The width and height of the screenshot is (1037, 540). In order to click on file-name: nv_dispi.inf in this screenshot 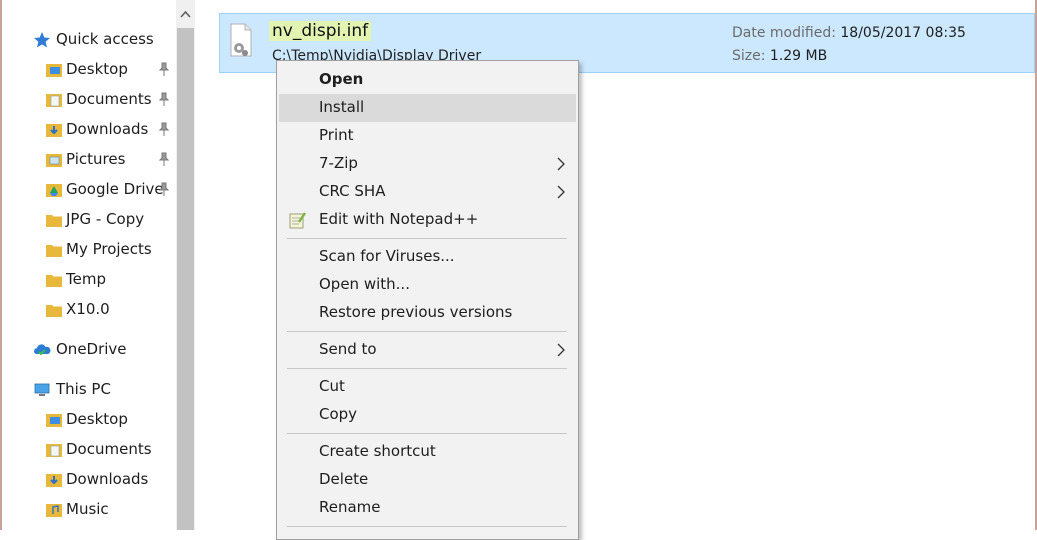, I will do `click(320, 31)`.